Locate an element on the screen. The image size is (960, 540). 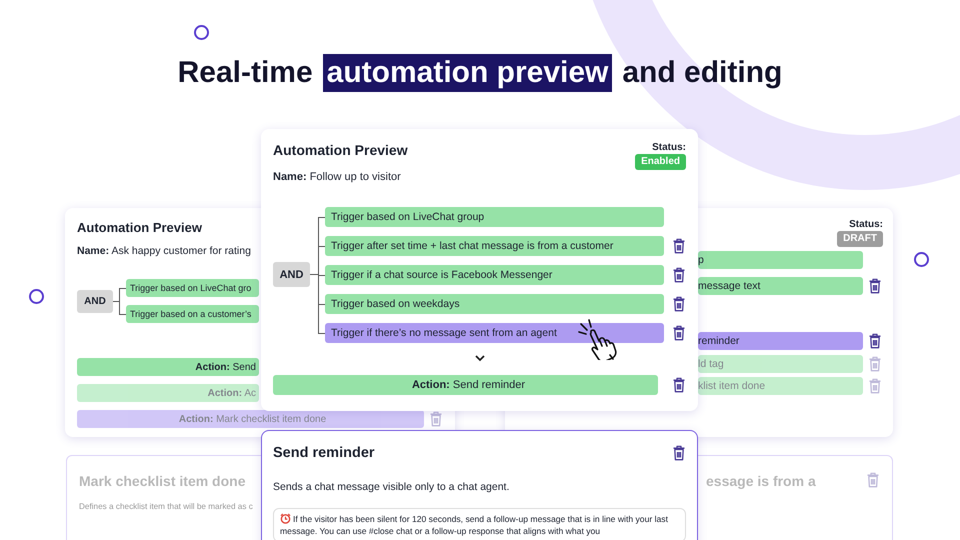
headline-text: automation preview is located at coordinates (467, 73).